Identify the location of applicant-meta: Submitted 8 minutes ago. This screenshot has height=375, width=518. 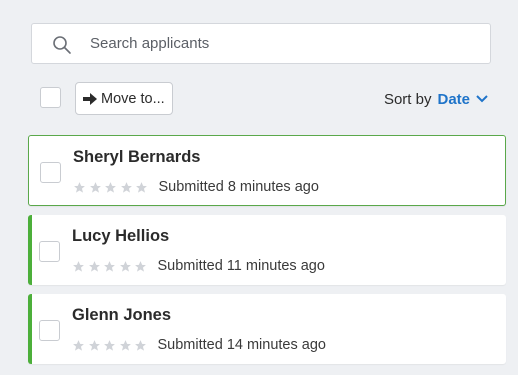
(196, 187).